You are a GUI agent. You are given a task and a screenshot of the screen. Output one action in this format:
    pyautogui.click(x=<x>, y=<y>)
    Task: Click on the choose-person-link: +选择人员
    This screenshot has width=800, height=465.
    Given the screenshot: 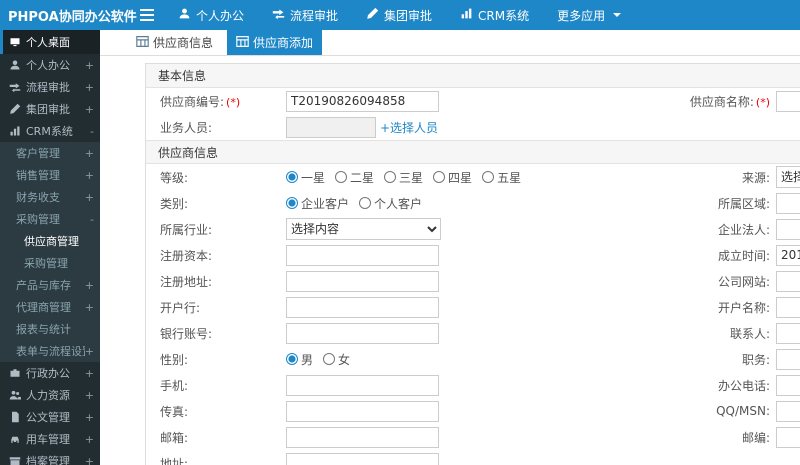 What is the action you would take?
    pyautogui.click(x=409, y=127)
    